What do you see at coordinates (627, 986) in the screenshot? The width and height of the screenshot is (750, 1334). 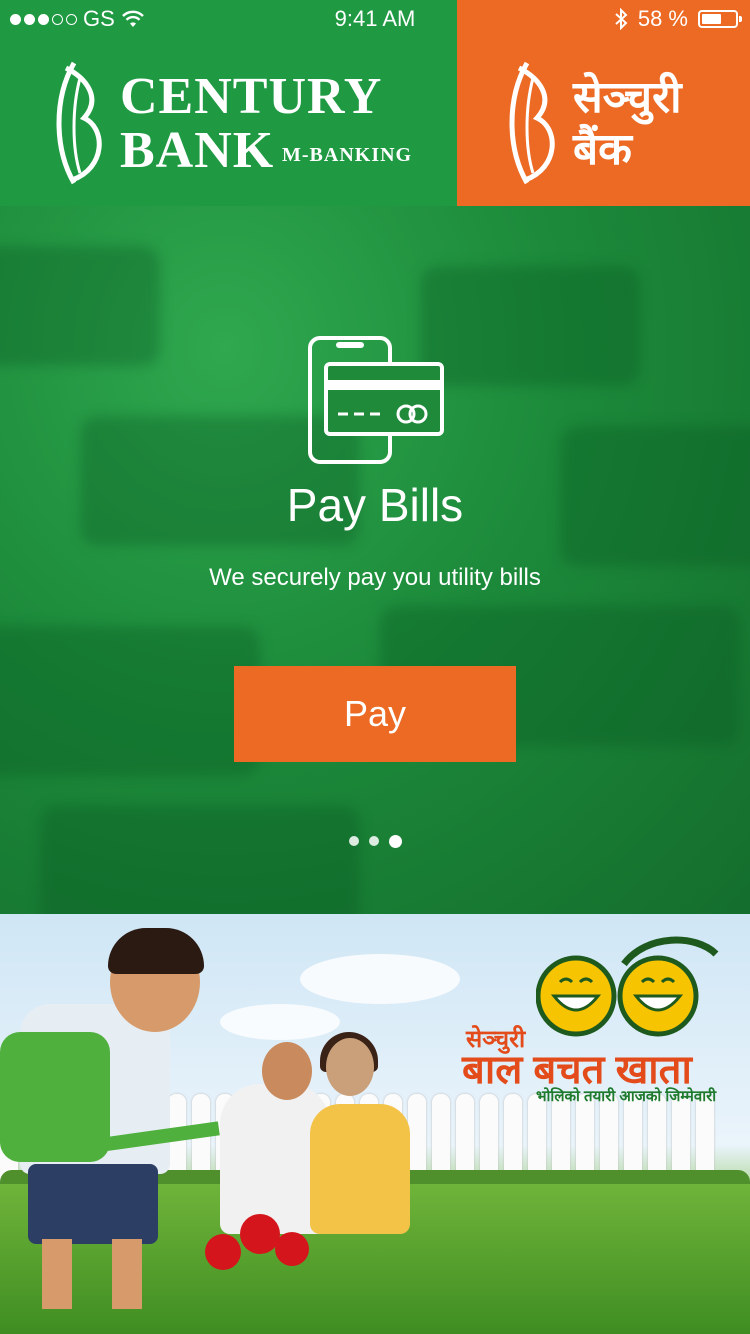 I see `kids-faces-logo` at bounding box center [627, 986].